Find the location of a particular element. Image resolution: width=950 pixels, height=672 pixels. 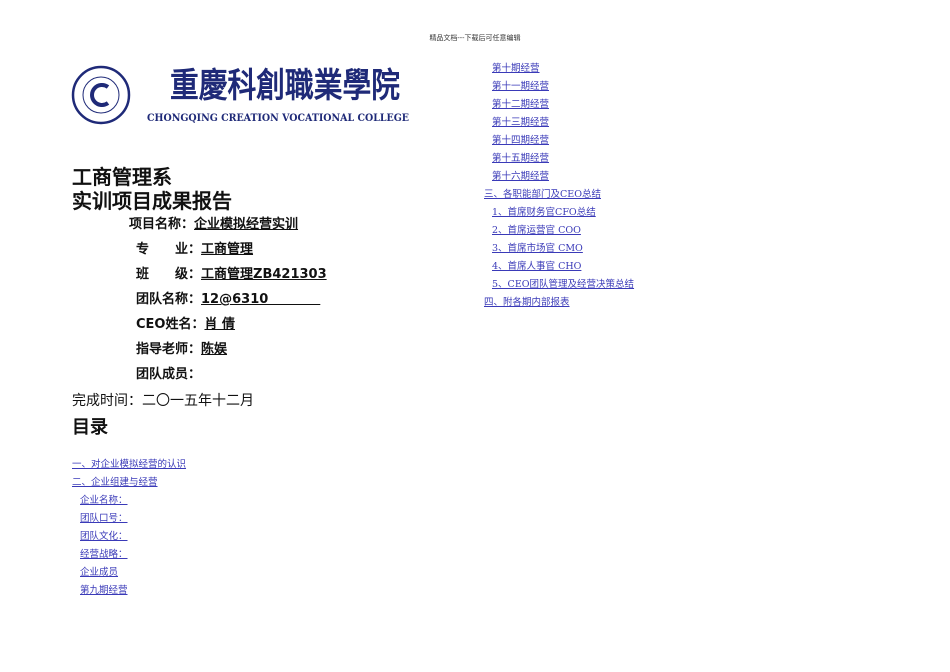

toc-link: 第十三期经营 is located at coordinates (520, 123).